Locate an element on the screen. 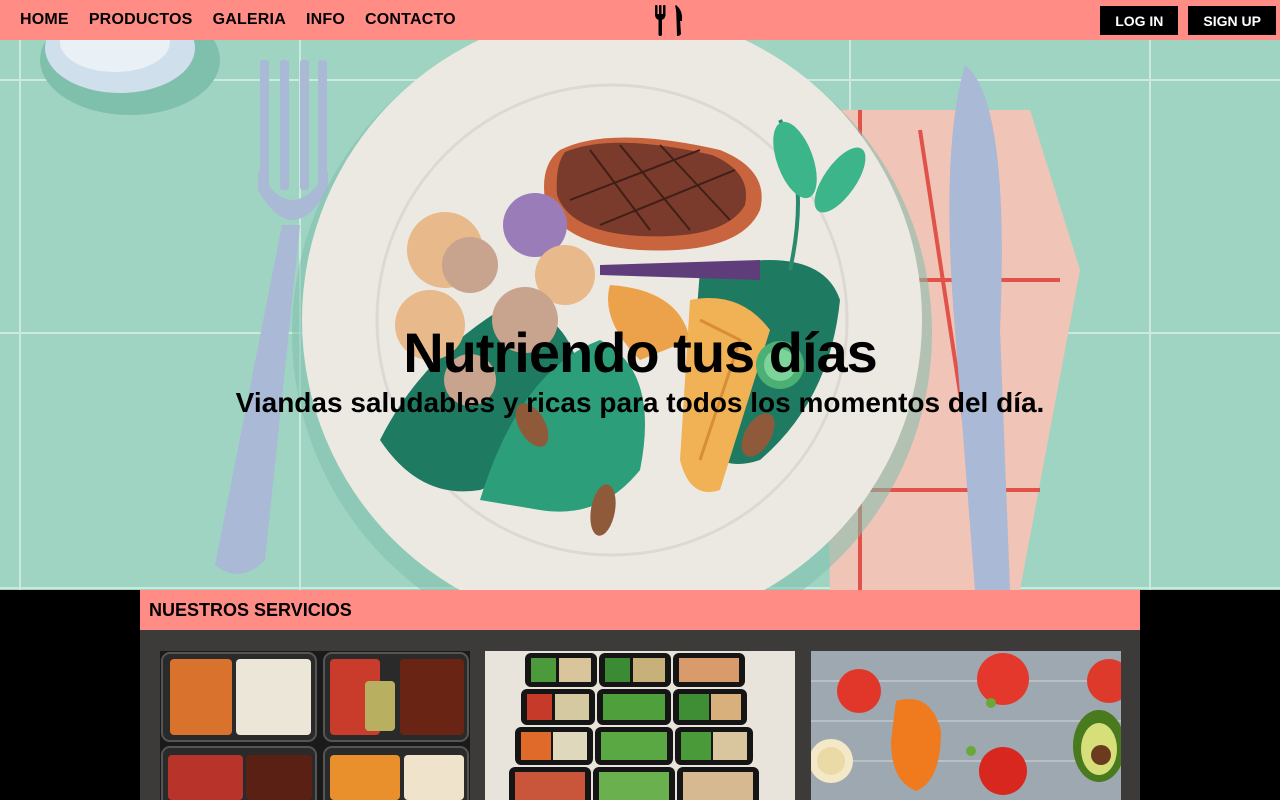 The image size is (1280, 800). nav-link-productos: PRODUCTOS is located at coordinates (141, 20).